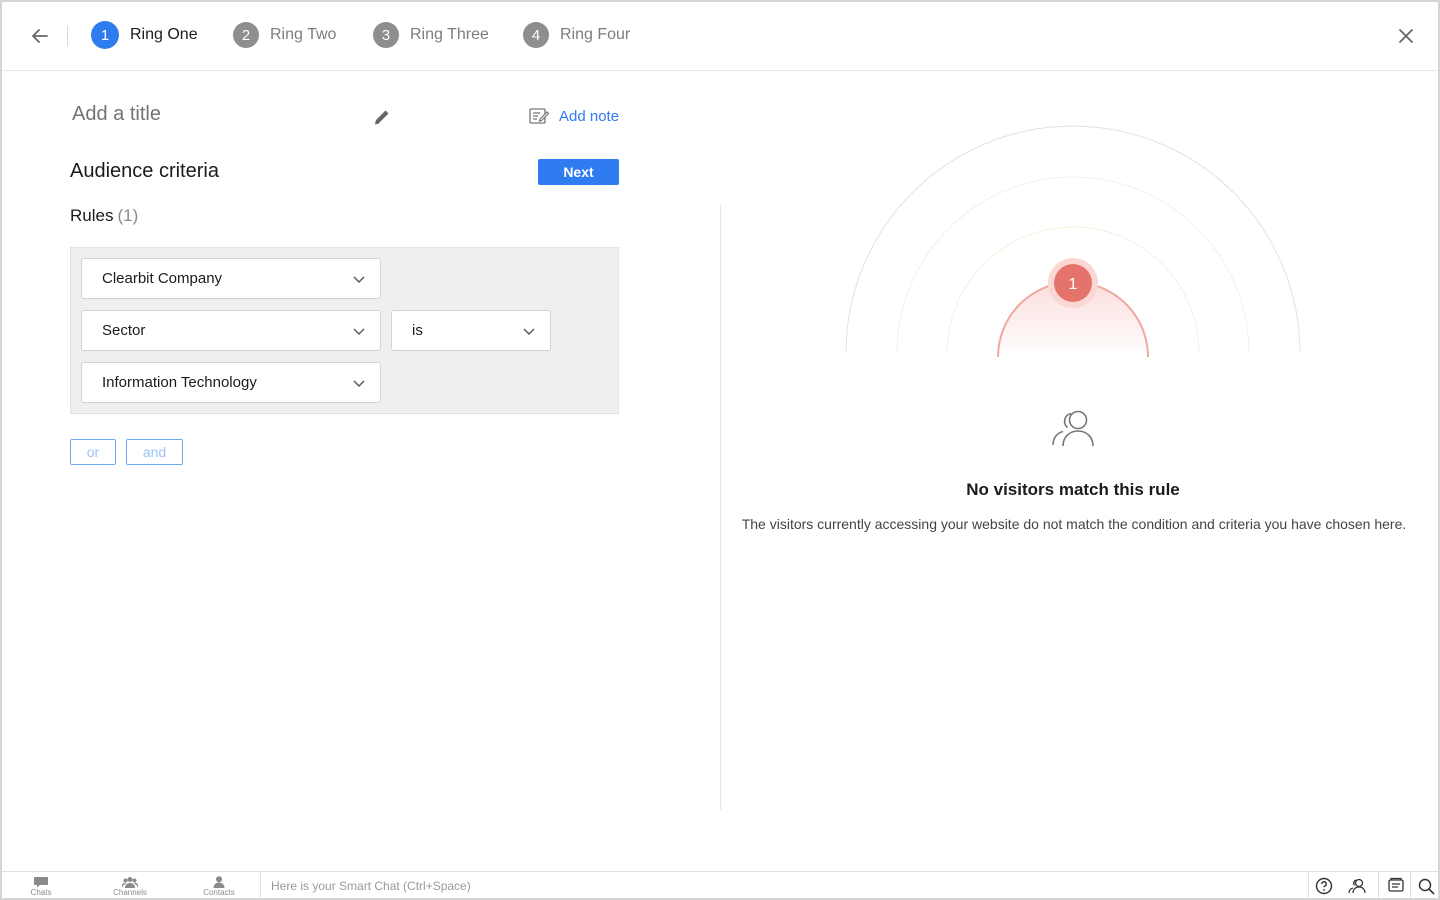 The image size is (1440, 900). Describe the element at coordinates (471, 330) in the screenshot. I see `operator-dropdown: is` at that location.